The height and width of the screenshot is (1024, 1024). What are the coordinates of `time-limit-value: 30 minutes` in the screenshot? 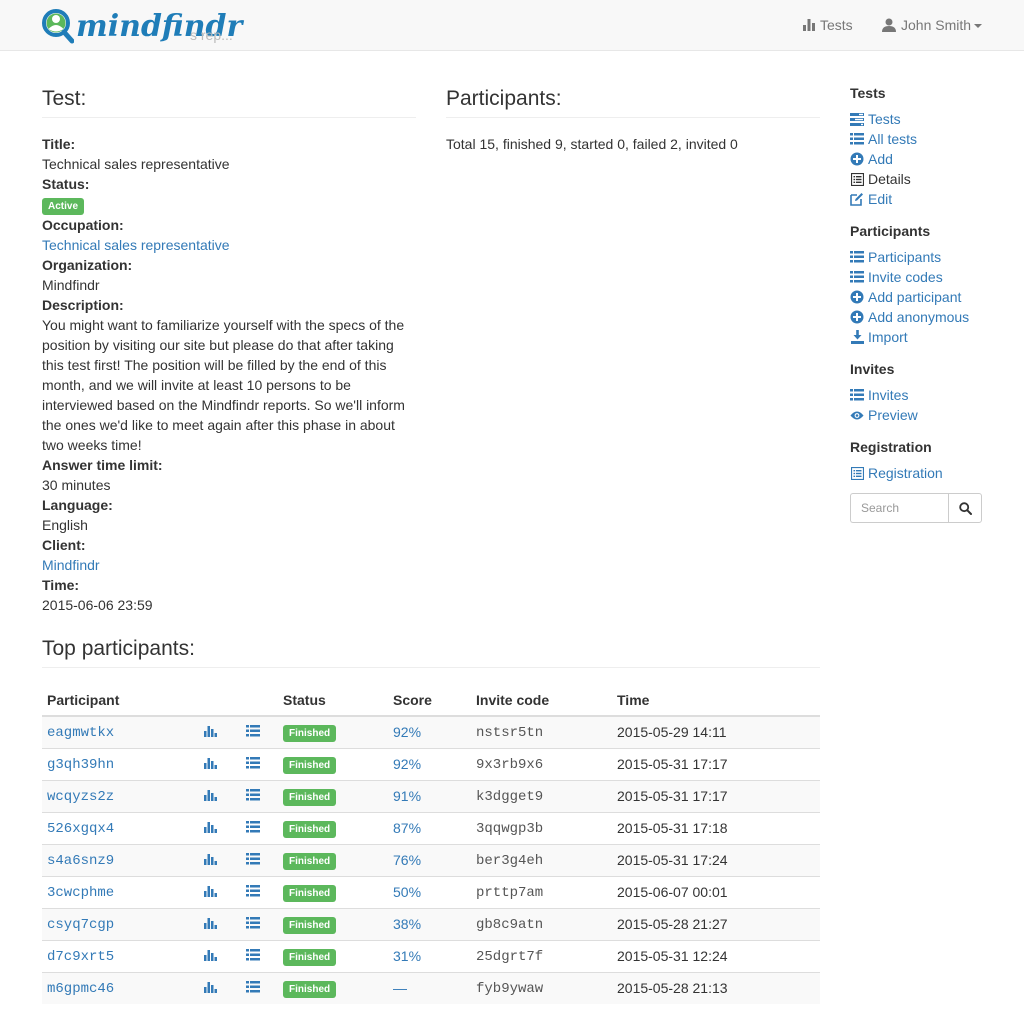 It's located at (76, 485).